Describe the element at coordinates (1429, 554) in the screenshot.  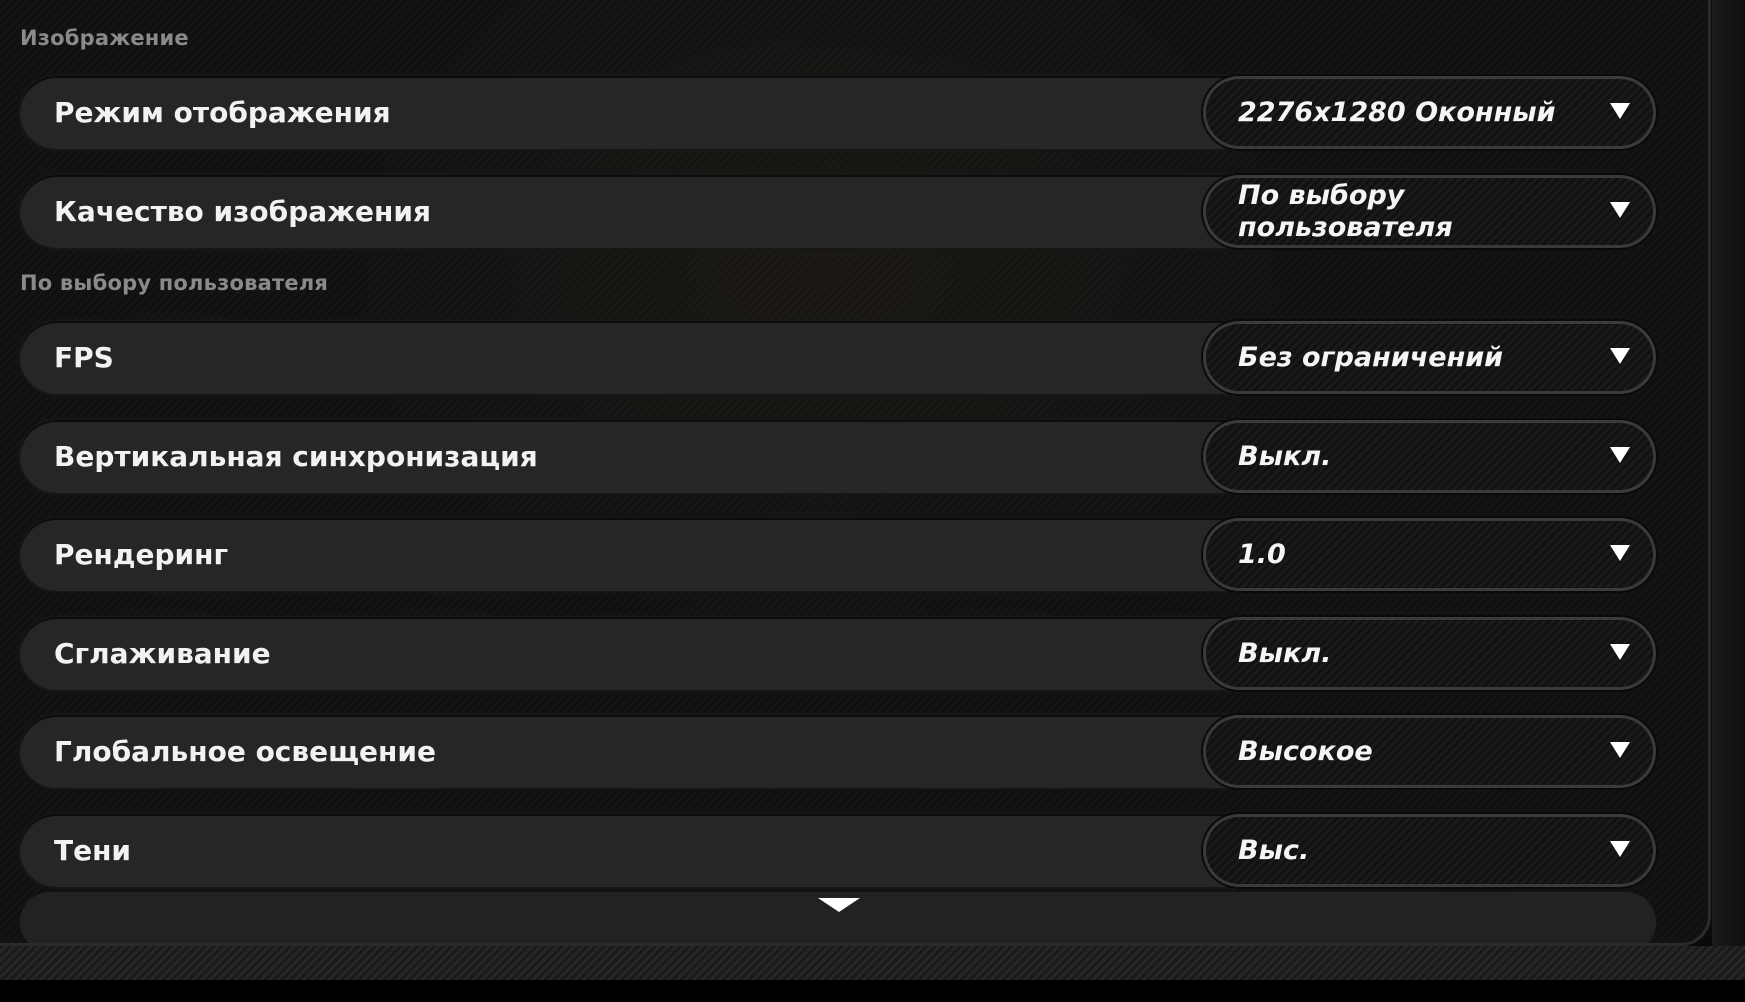
I see `rendering-select: 1.0` at that location.